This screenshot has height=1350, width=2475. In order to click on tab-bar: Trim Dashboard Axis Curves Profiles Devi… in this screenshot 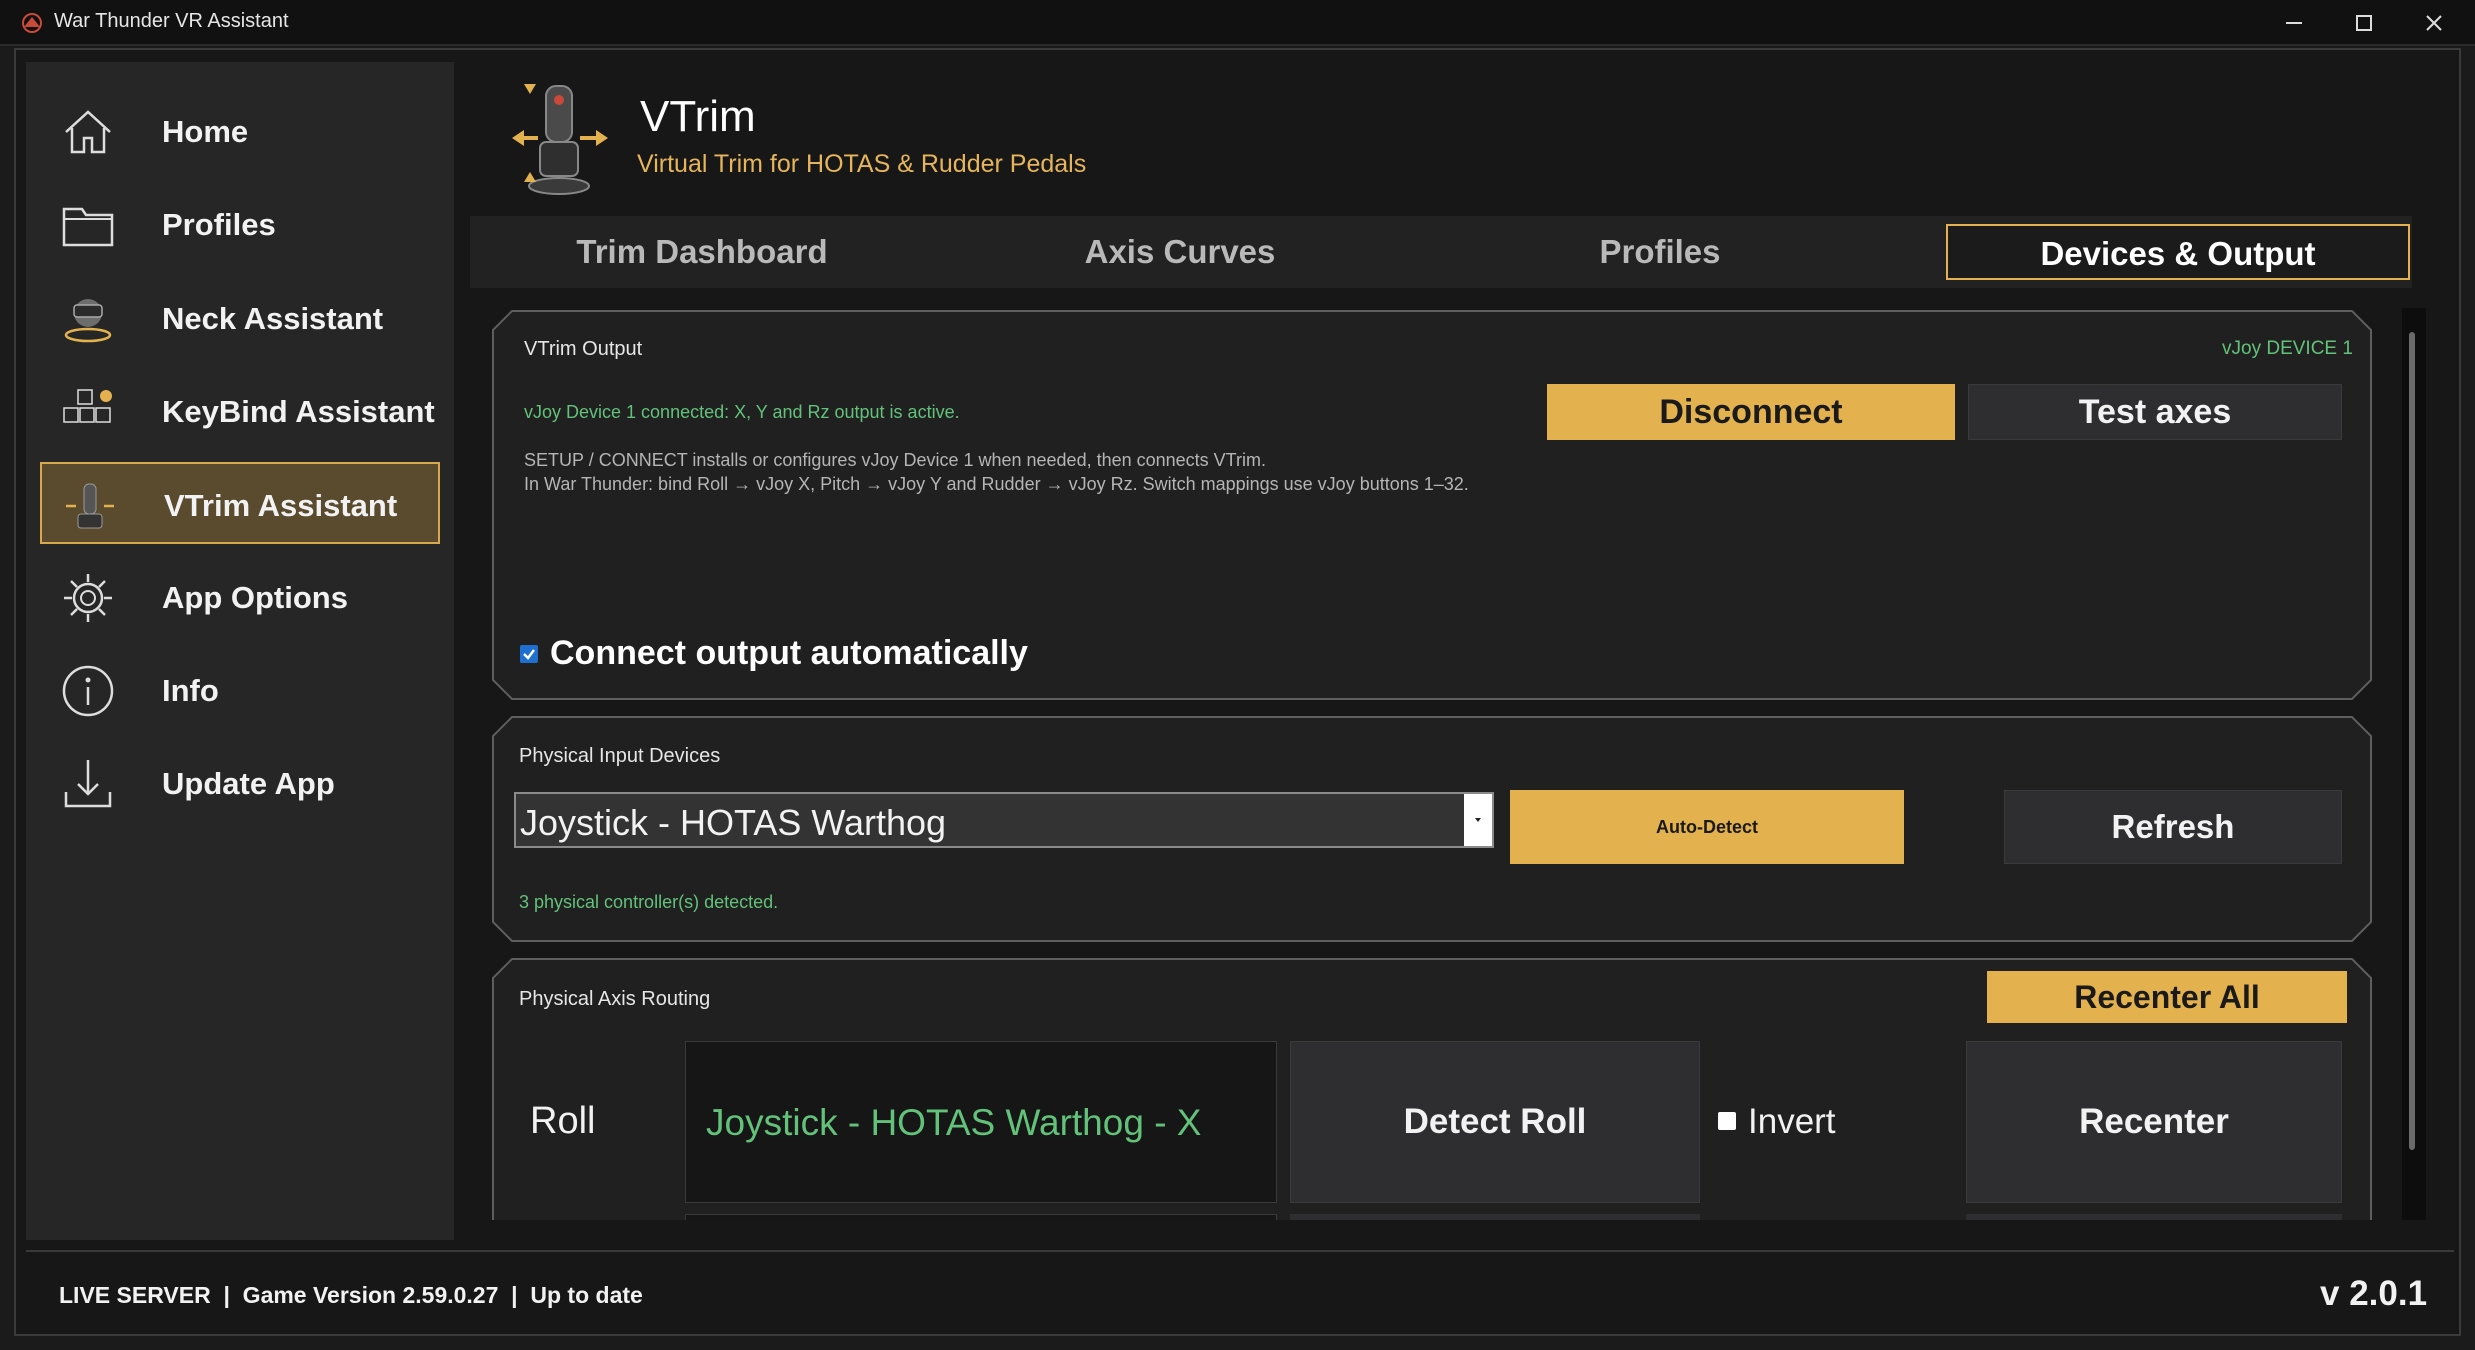, I will do `click(1441, 252)`.